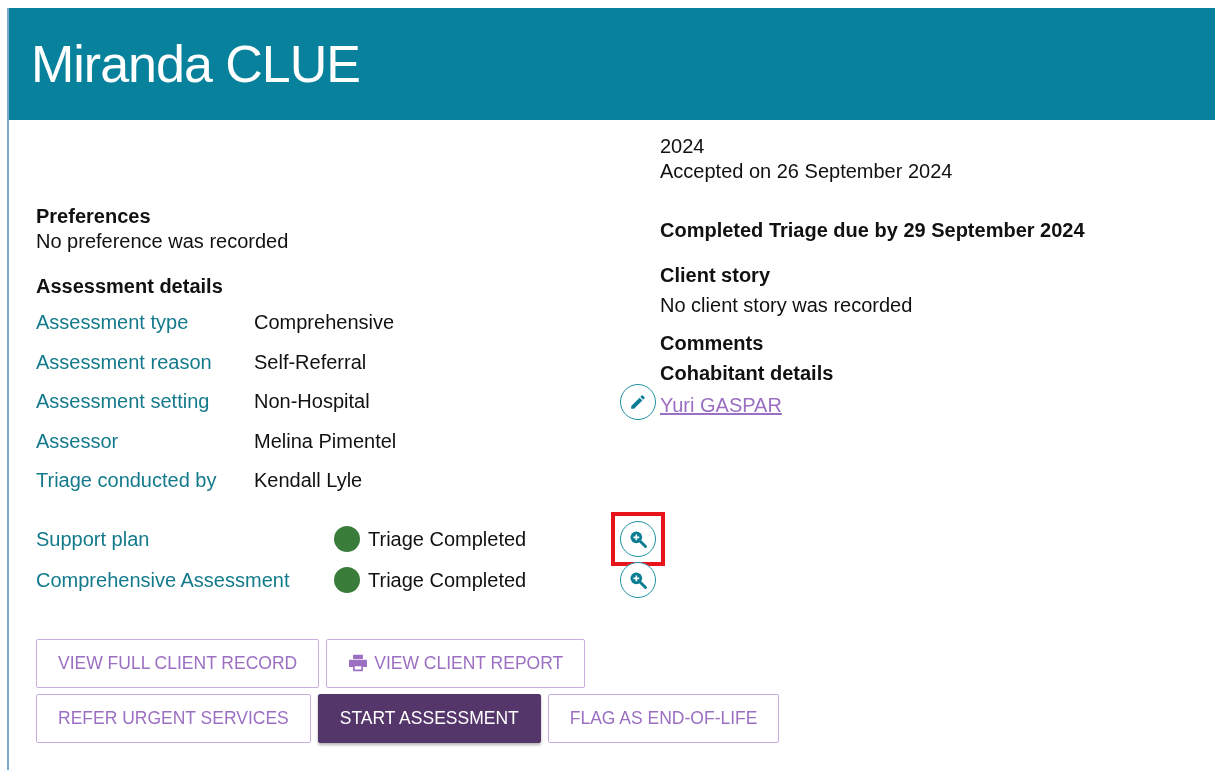  What do you see at coordinates (429, 718) in the screenshot?
I see `start-assessment-button: START ASSESSMENT` at bounding box center [429, 718].